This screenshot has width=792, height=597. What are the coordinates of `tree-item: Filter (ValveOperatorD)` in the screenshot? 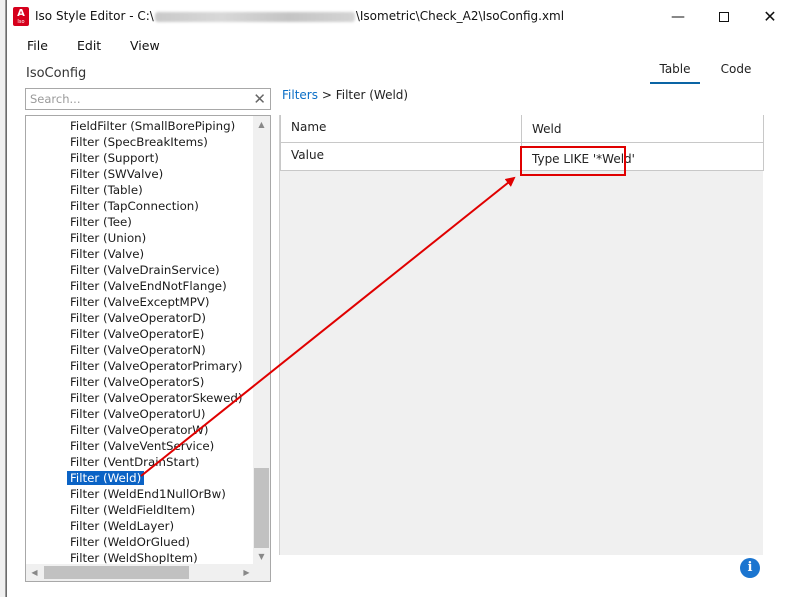 It's located at (140, 318).